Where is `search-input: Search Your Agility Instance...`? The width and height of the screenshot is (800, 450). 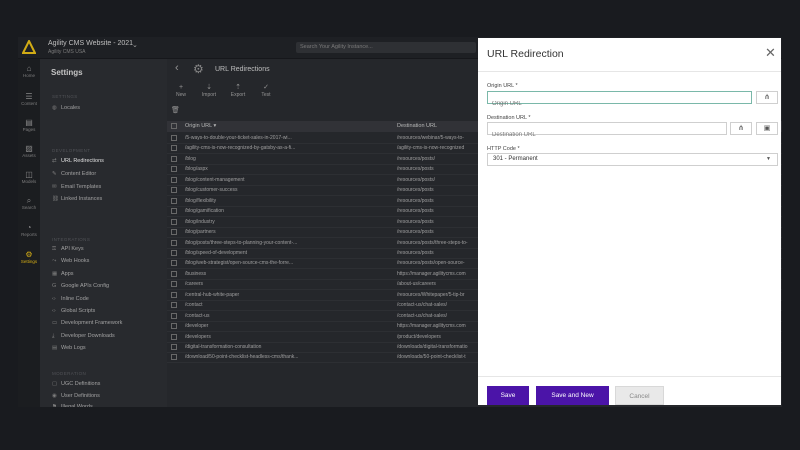
search-input: Search Your Agility Instance... is located at coordinates (386, 47).